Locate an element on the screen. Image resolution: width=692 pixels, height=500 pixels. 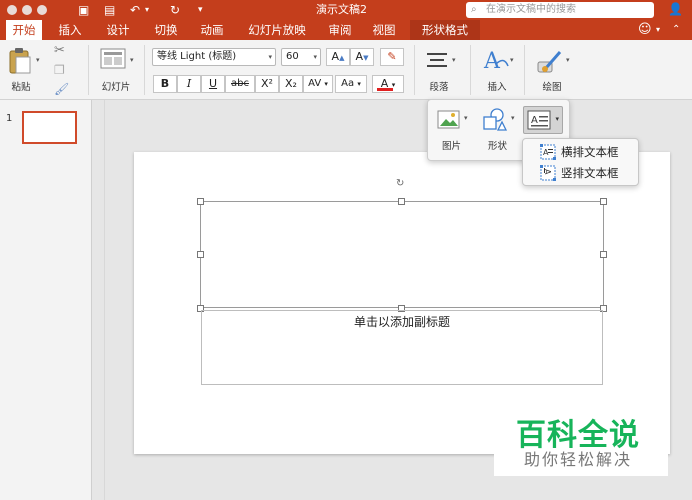
clipboard-icon is located at coordinates (20, 61).